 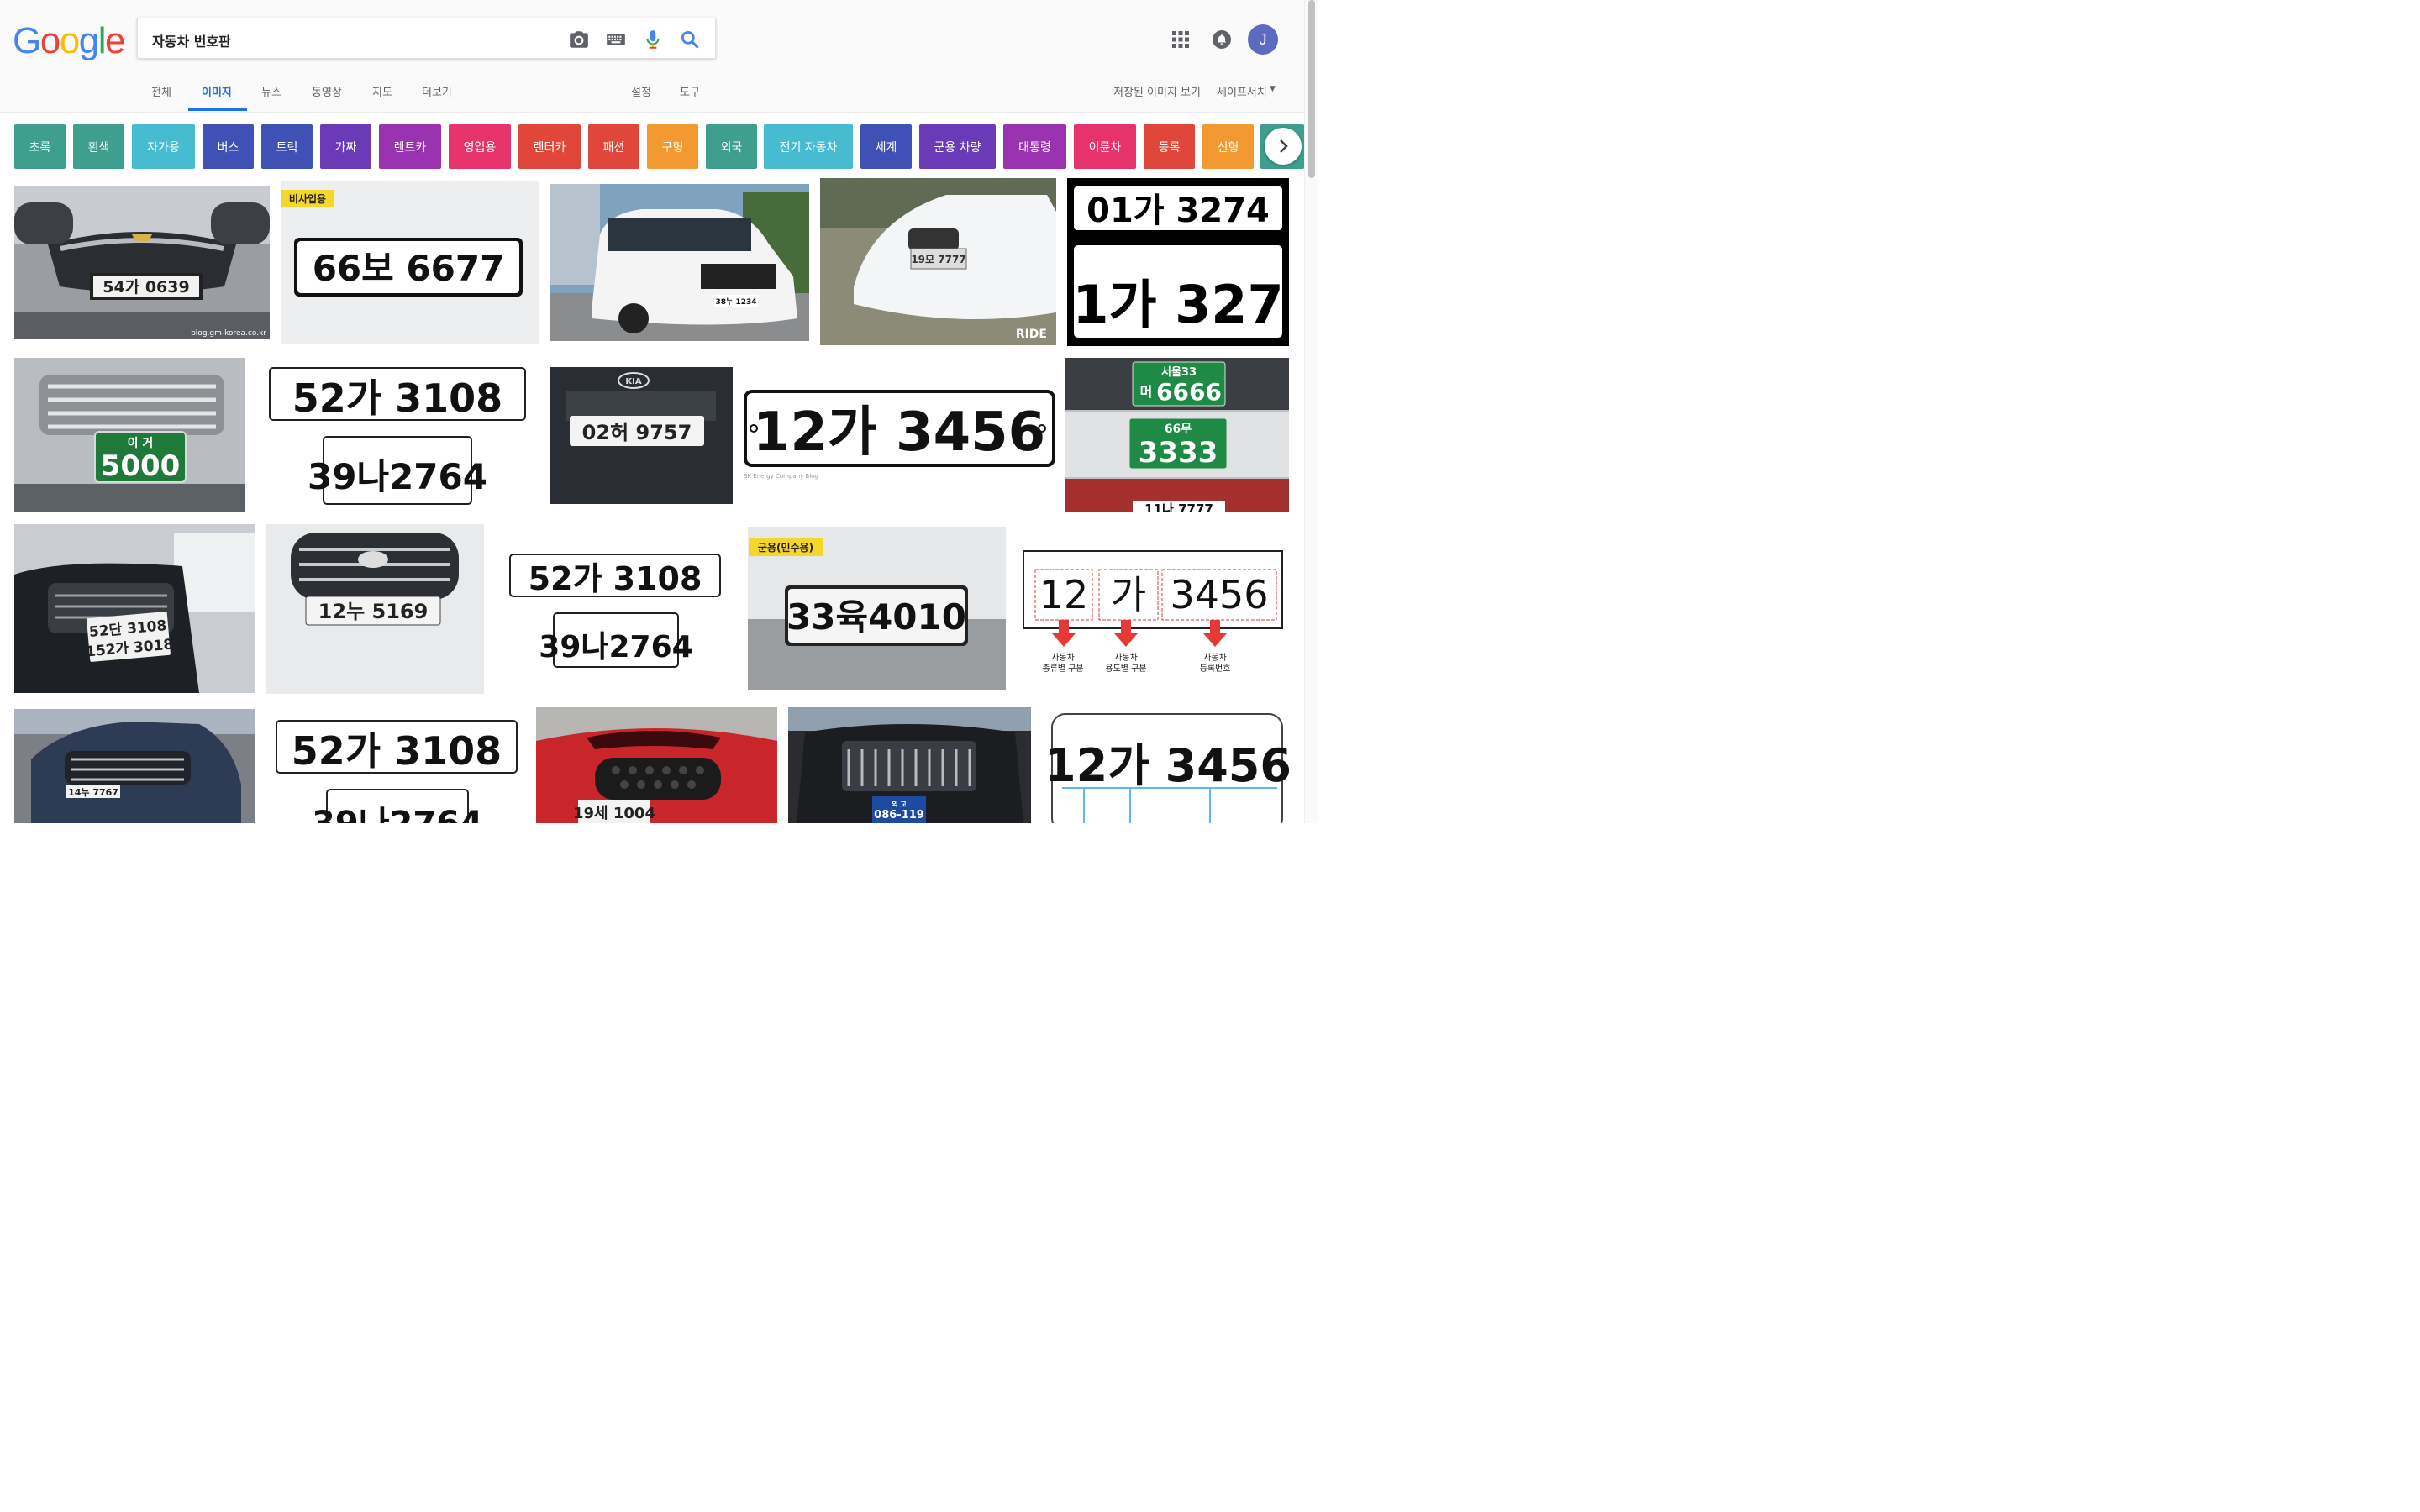 What do you see at coordinates (327, 91) in the screenshot?
I see `tab-videos: 동영상` at bounding box center [327, 91].